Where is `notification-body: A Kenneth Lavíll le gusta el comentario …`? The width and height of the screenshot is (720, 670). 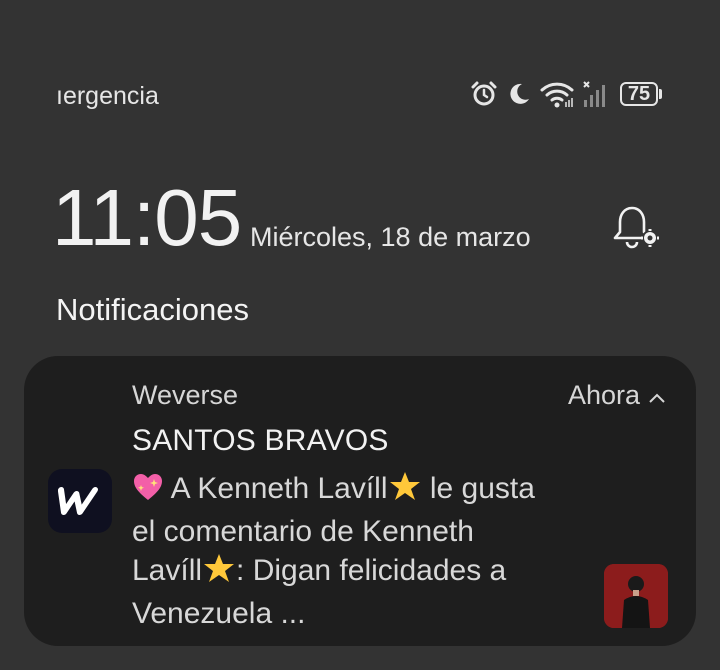
notification-body: A Kenneth Lavíll le gusta el comentario … is located at coordinates (342, 551).